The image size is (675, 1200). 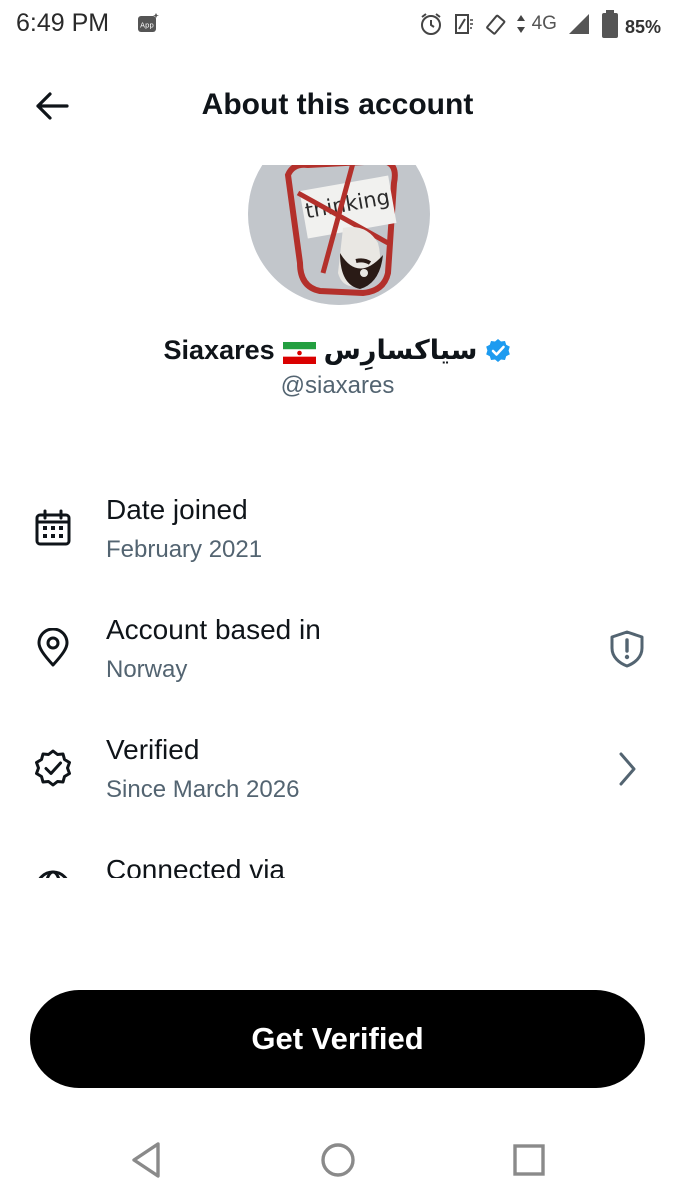 What do you see at coordinates (339, 235) in the screenshot?
I see `avatar: thinking` at bounding box center [339, 235].